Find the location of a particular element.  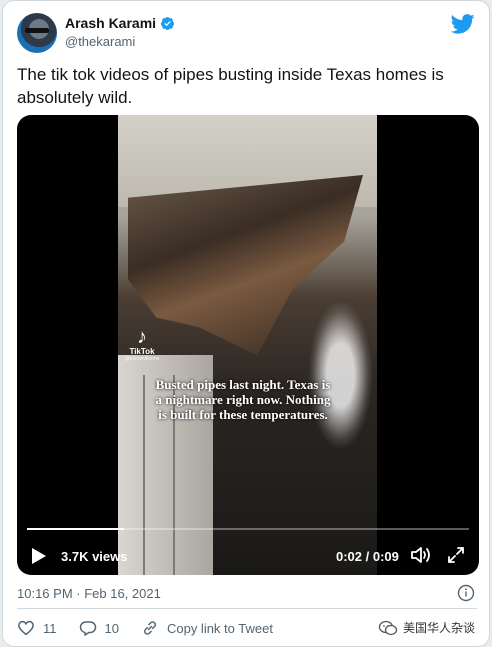

avatar is located at coordinates (37, 33).